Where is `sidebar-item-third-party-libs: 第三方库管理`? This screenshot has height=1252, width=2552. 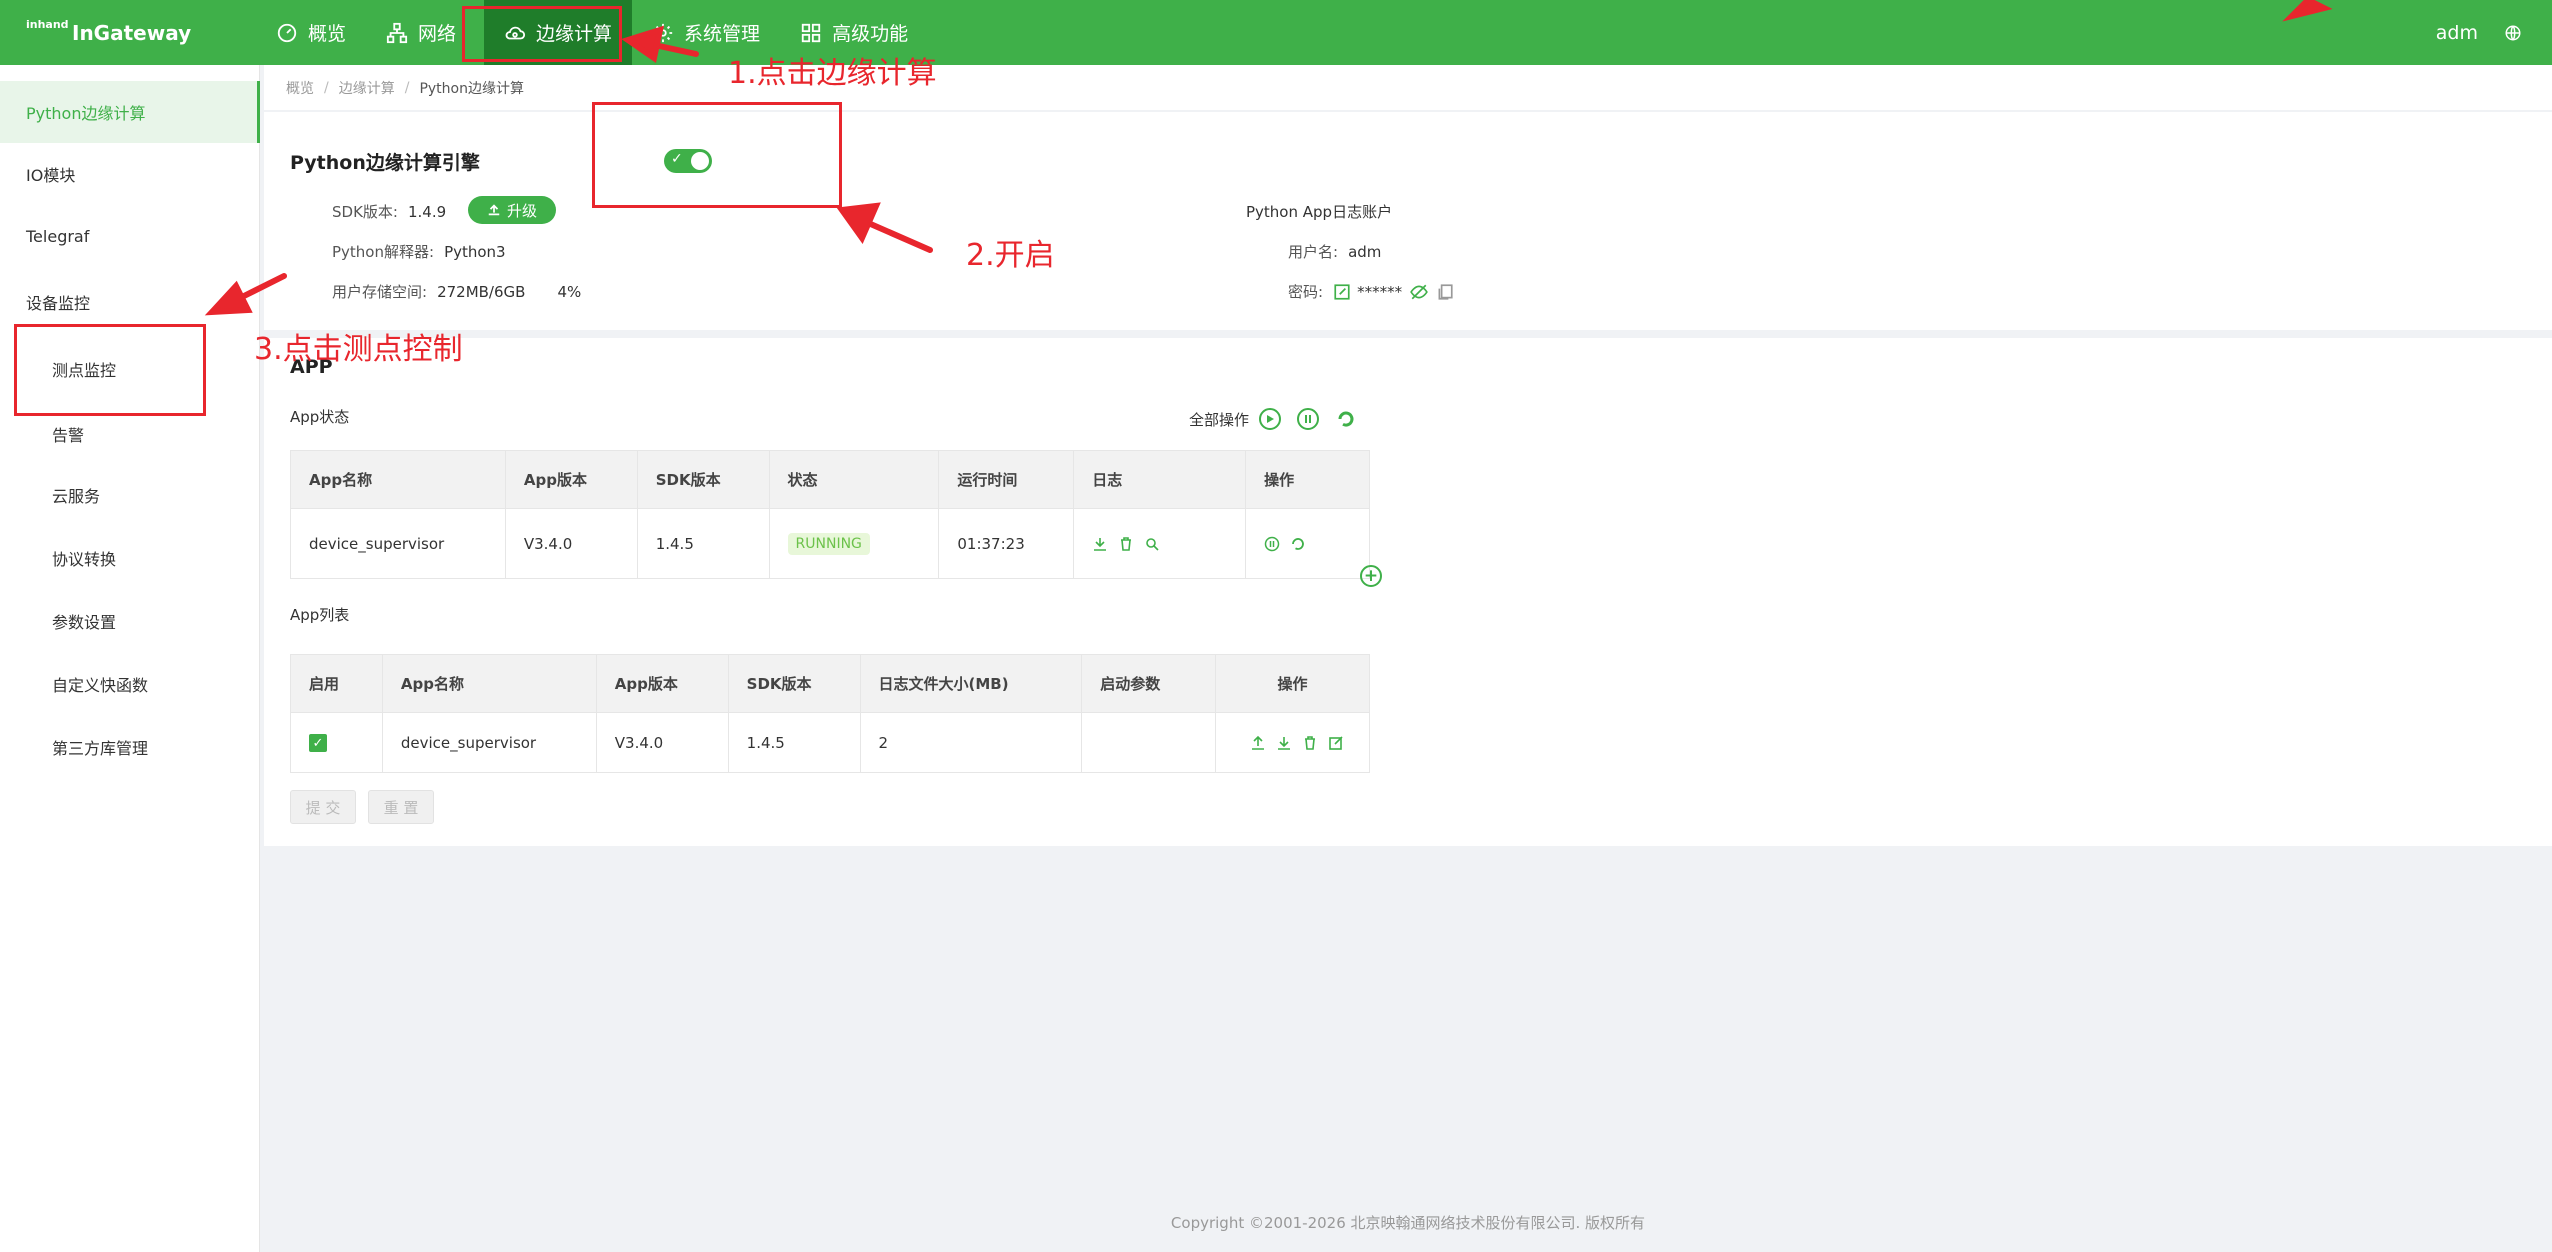
sidebar-item-third-party-libs: 第三方库管理 is located at coordinates (130, 747).